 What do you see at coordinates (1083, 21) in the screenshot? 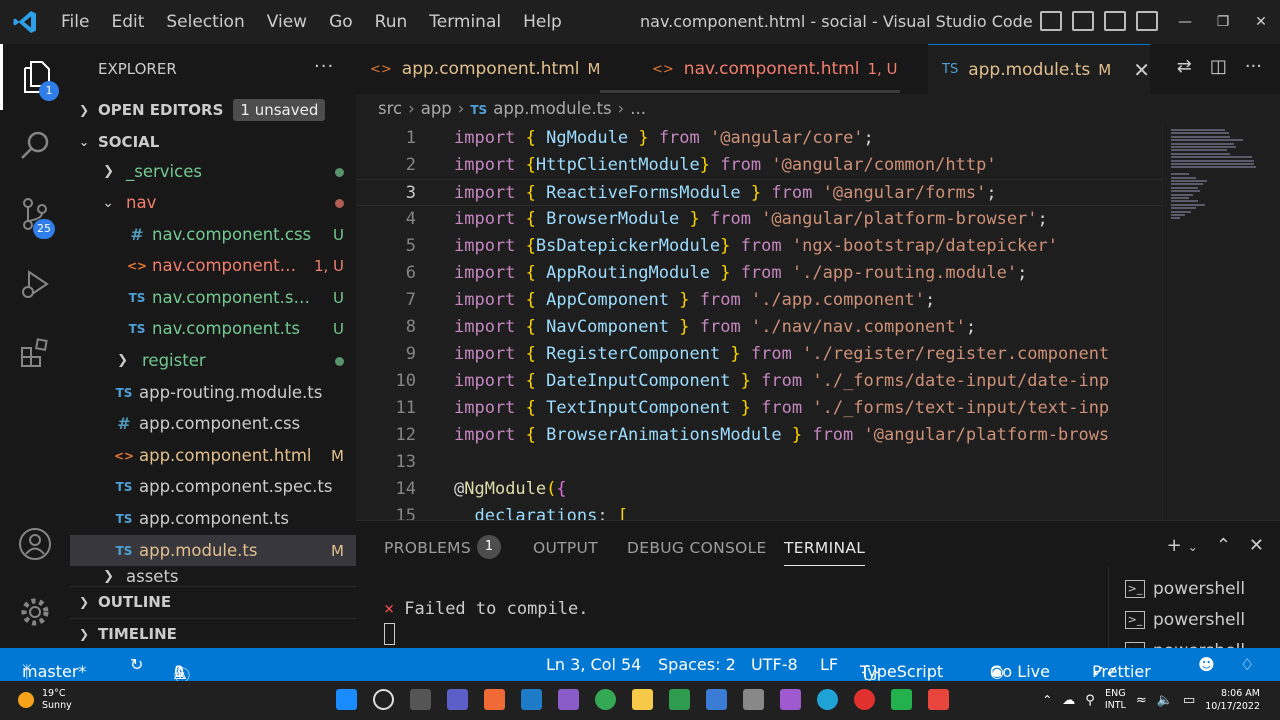
I see `toggle-panel-icon` at bounding box center [1083, 21].